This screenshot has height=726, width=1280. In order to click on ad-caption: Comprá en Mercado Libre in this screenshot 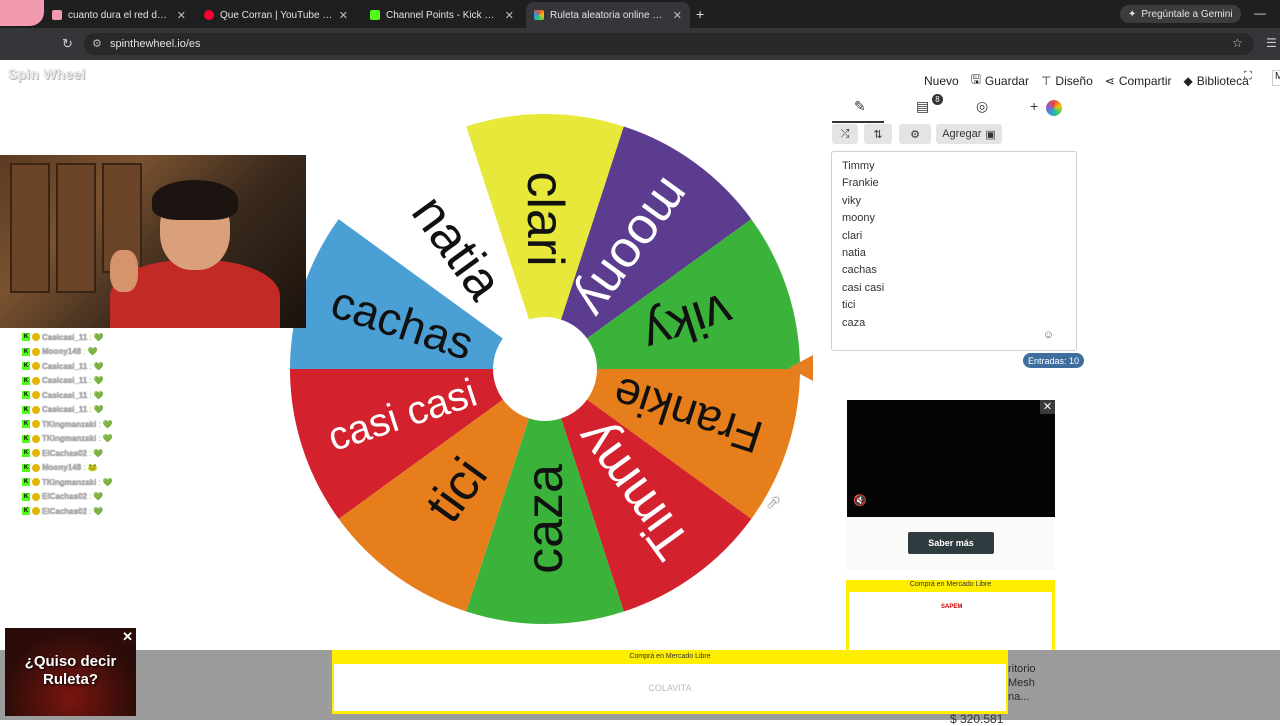, I will do `click(950, 584)`.